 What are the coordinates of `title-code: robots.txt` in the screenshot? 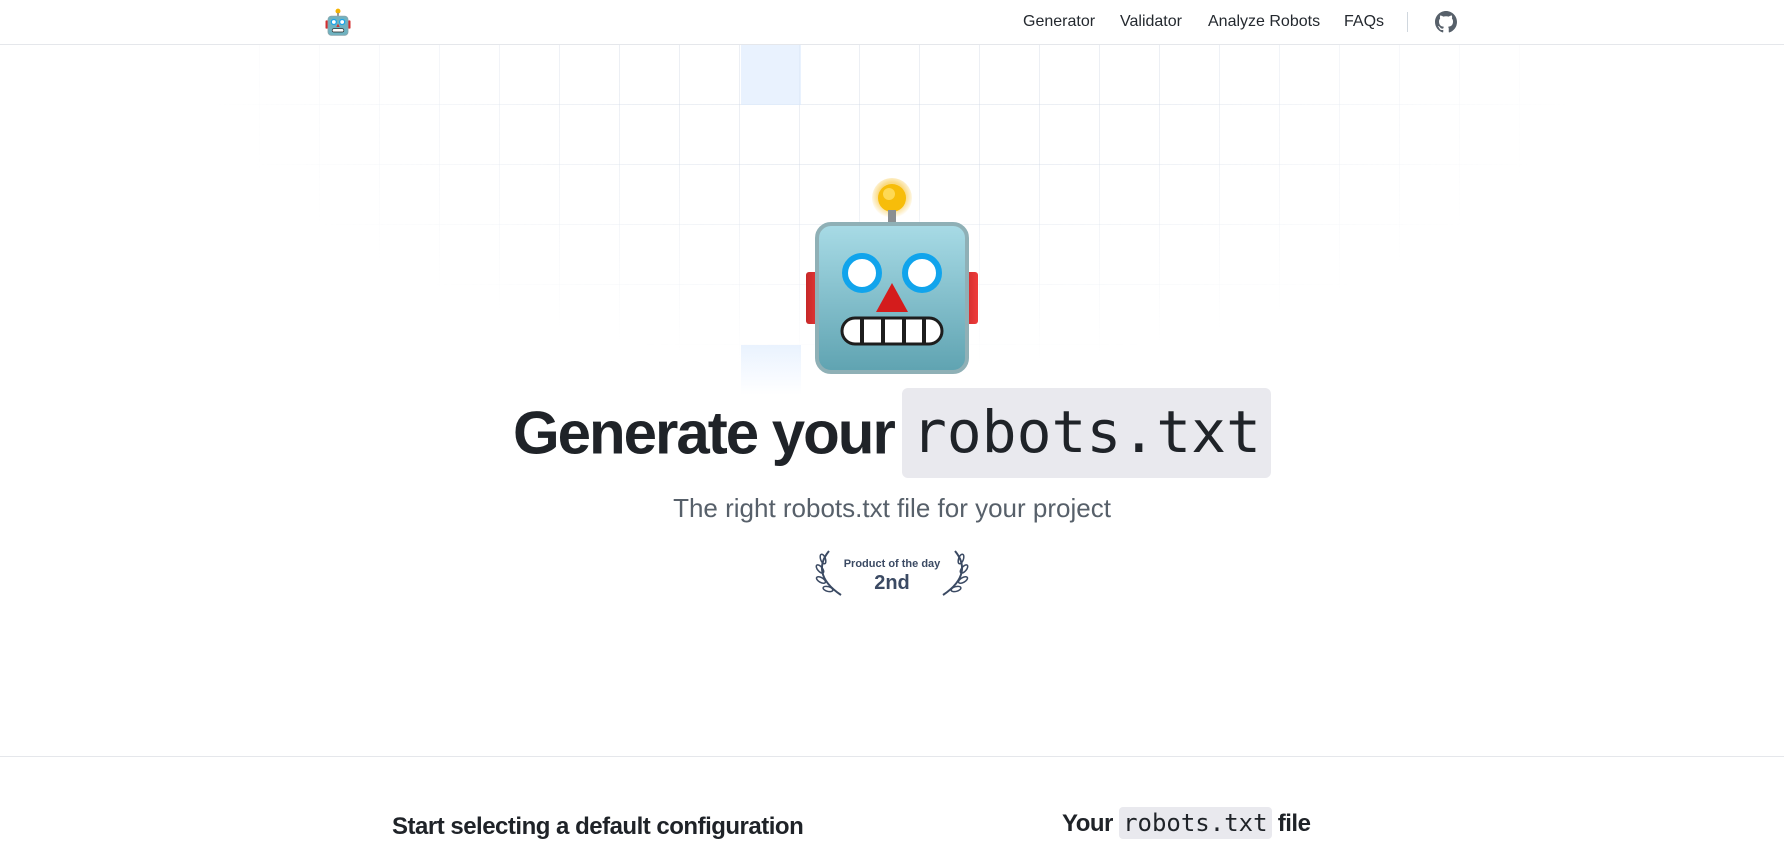 It's located at (1086, 433).